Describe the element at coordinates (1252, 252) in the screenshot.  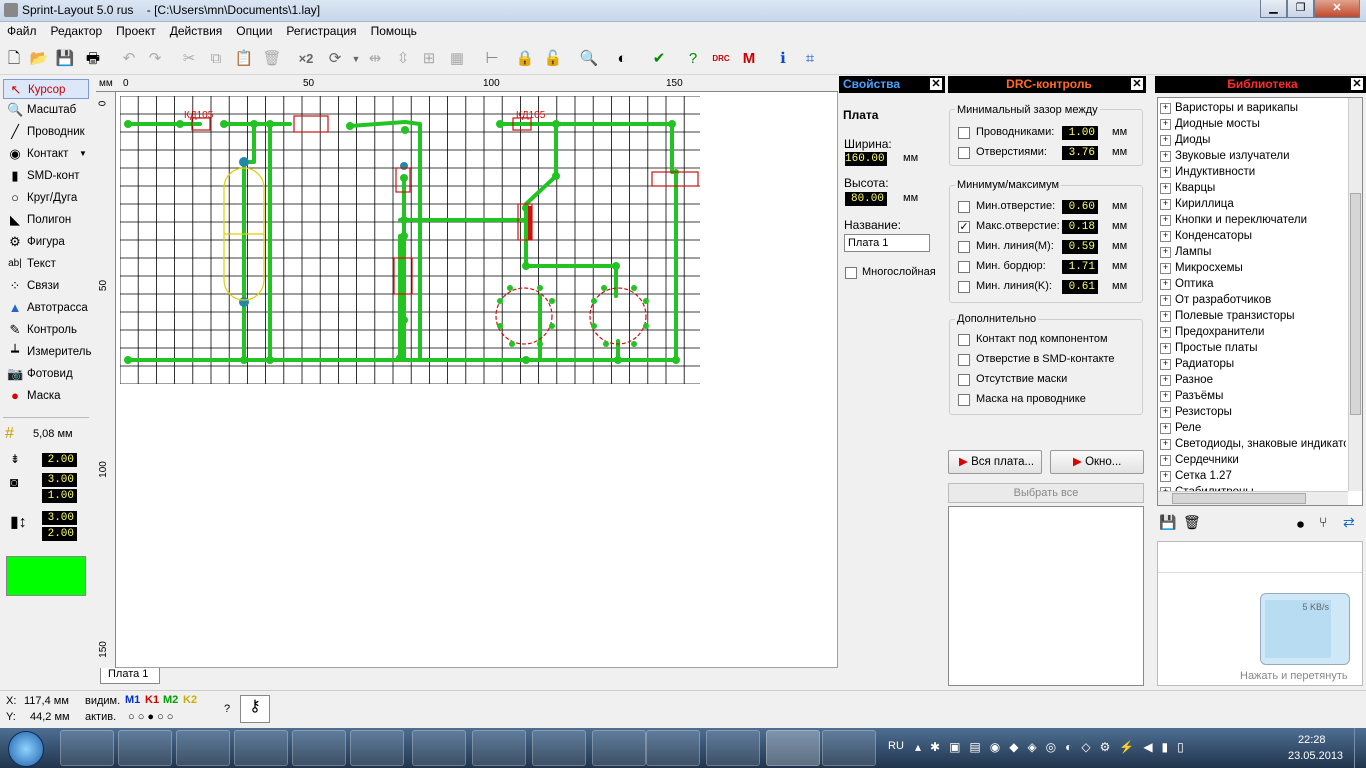
I see `library-item: Лампы` at that location.